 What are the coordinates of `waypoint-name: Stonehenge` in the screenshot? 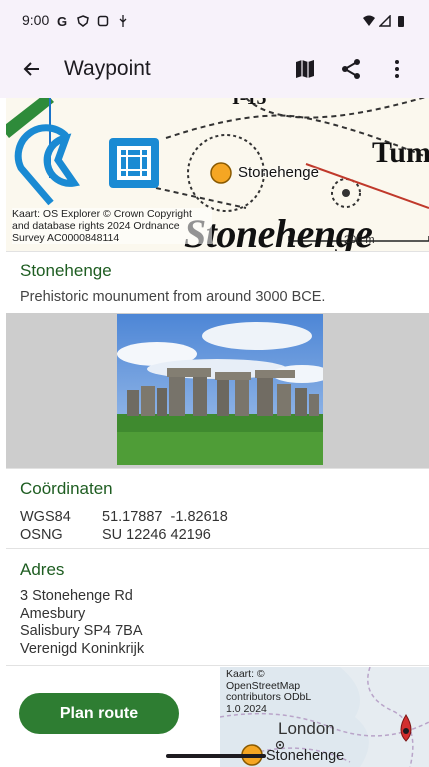 It's located at (66, 270).